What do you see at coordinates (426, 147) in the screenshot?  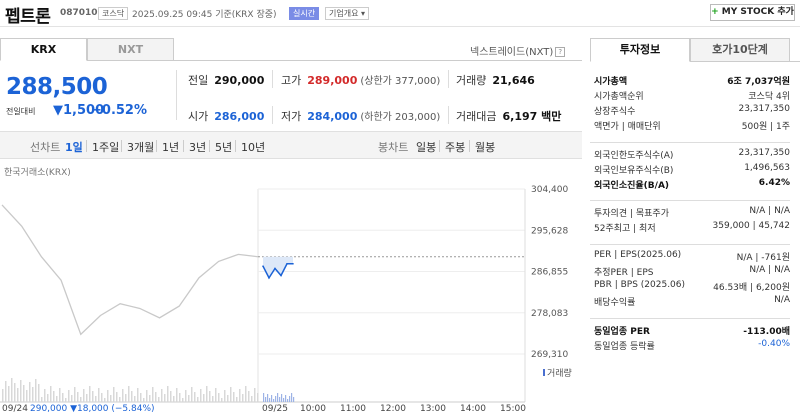 I see `period-daily: 일봉` at bounding box center [426, 147].